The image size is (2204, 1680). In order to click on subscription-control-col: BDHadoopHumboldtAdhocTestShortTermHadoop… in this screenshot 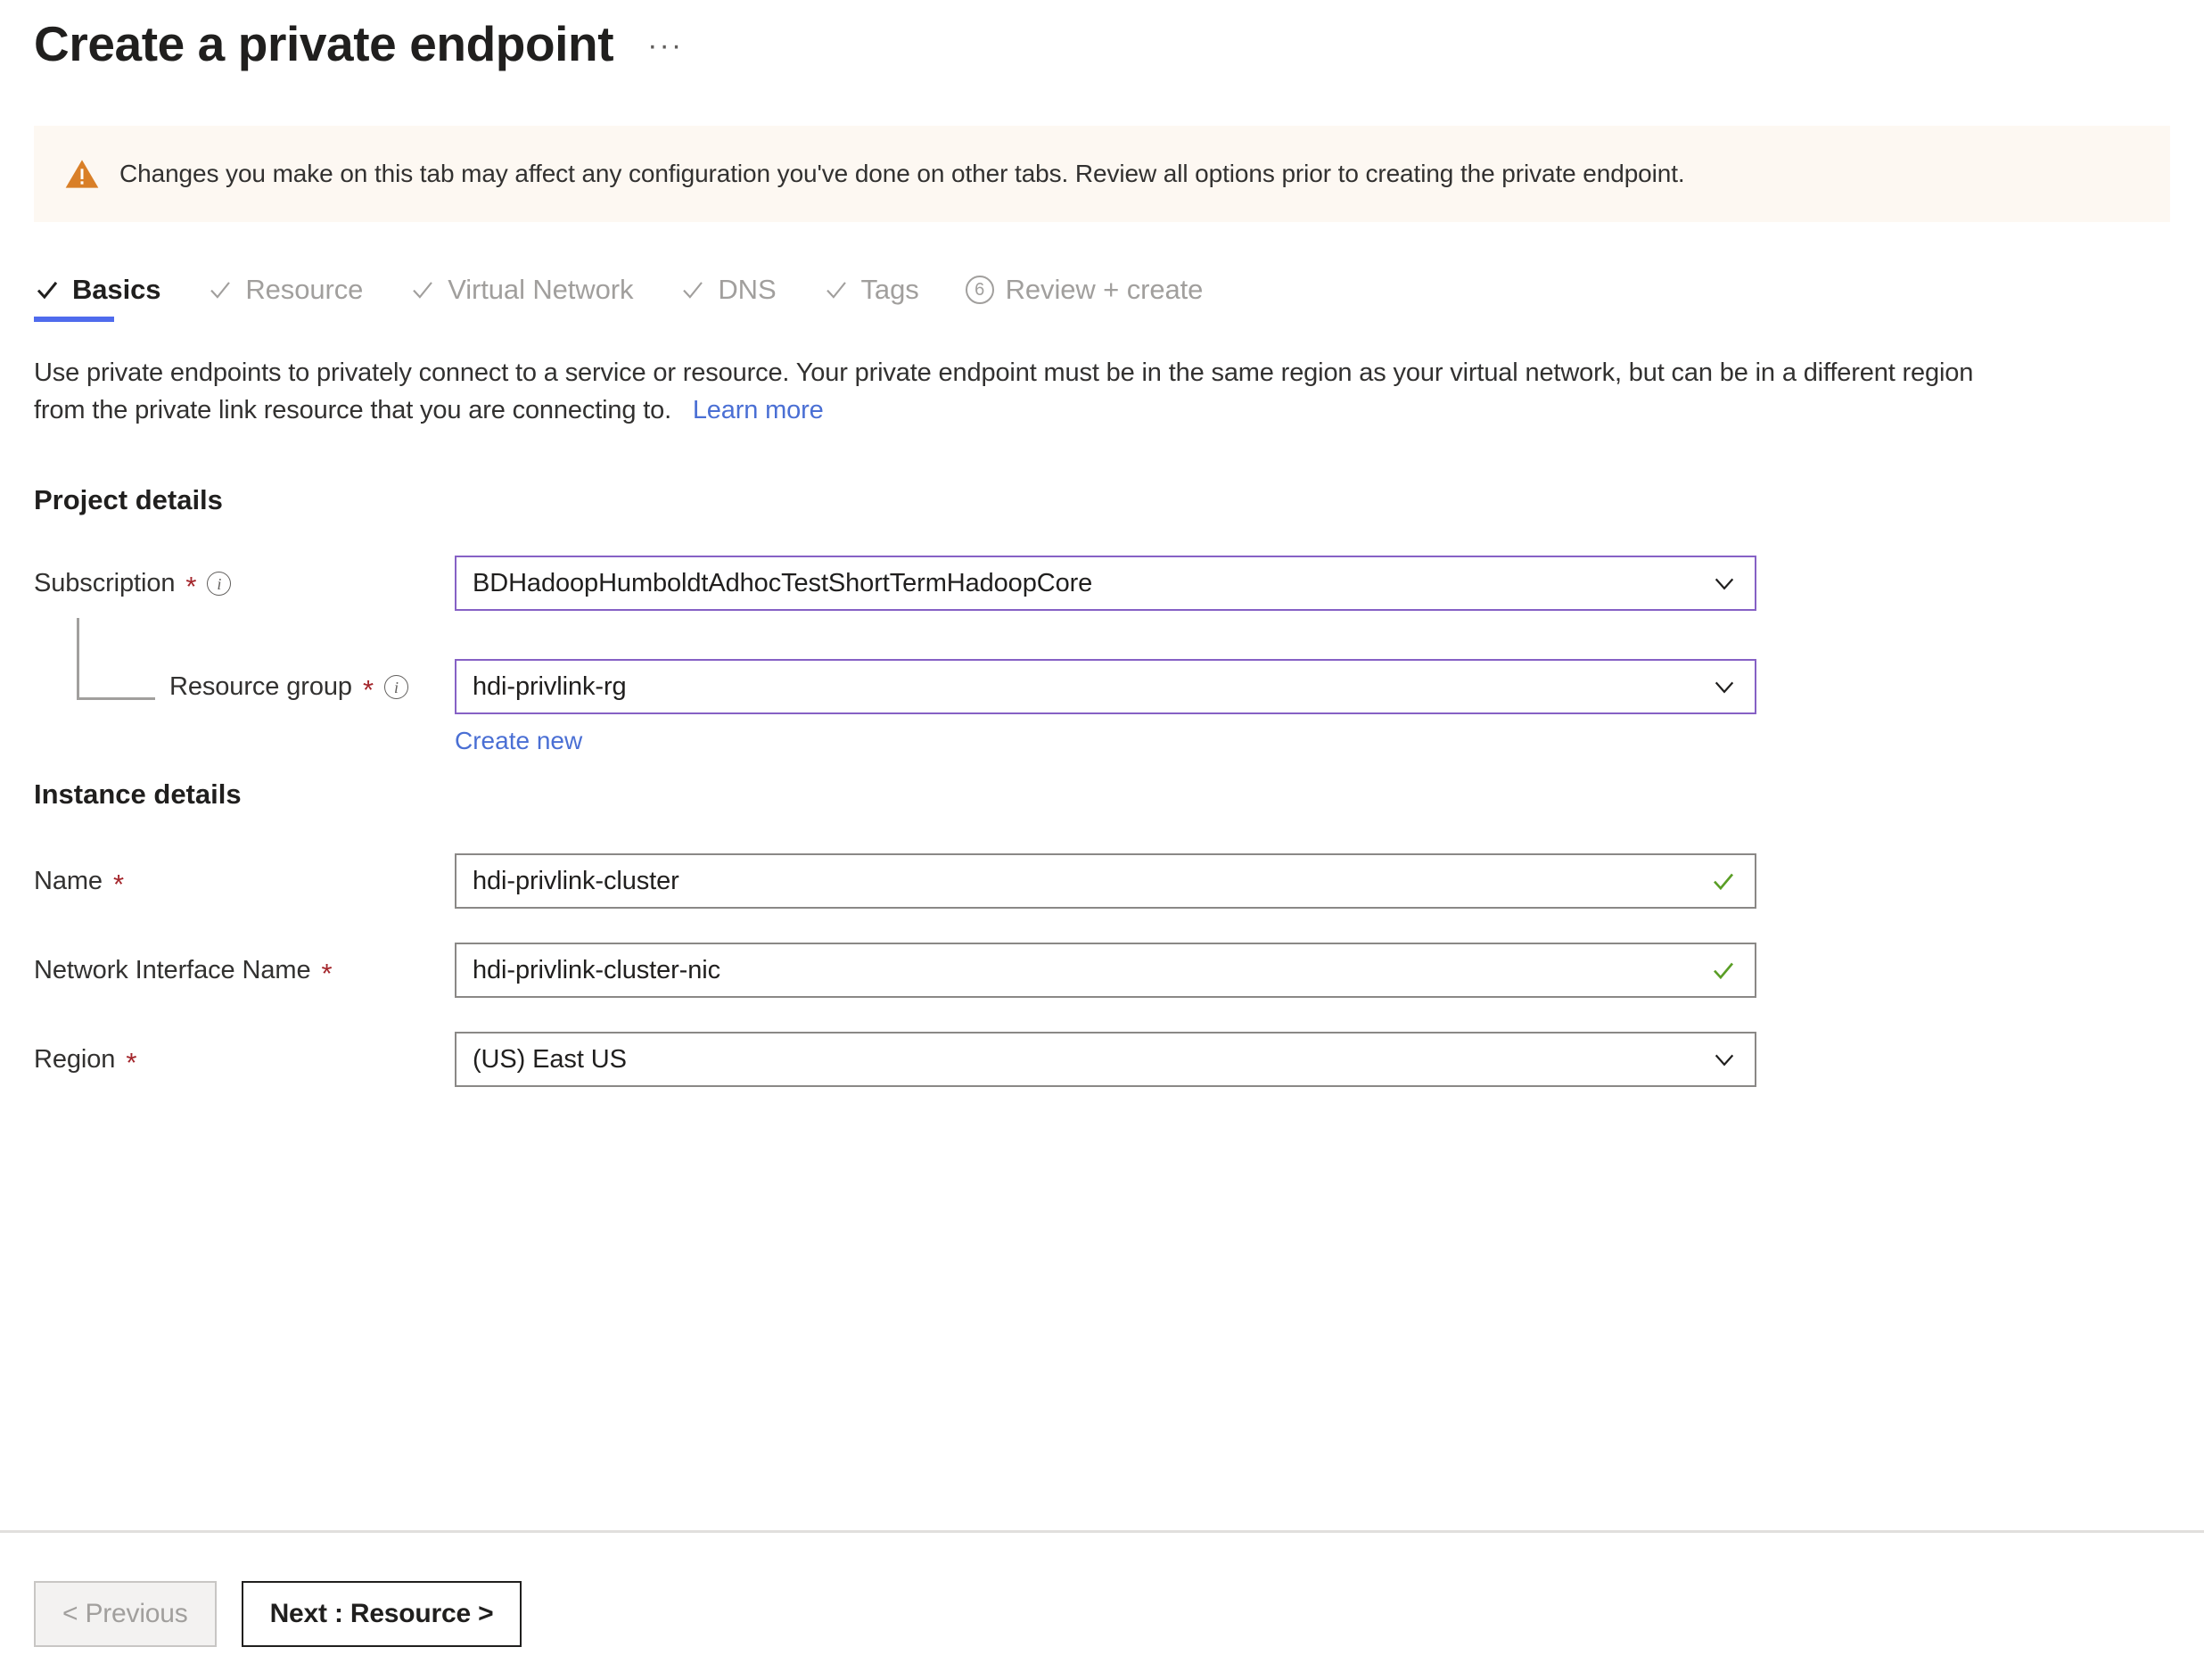, I will do `click(1105, 584)`.